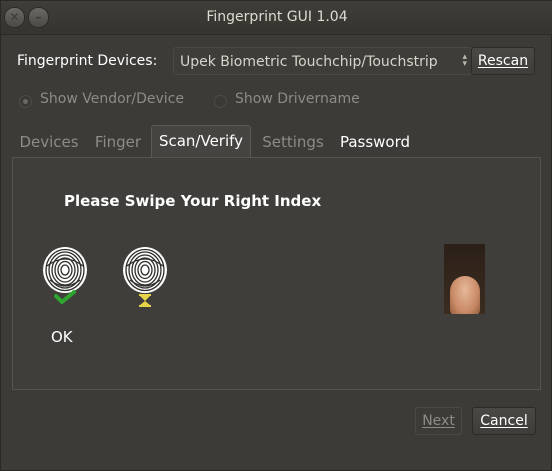  I want to click on cancel-button: Cancel, so click(504, 421).